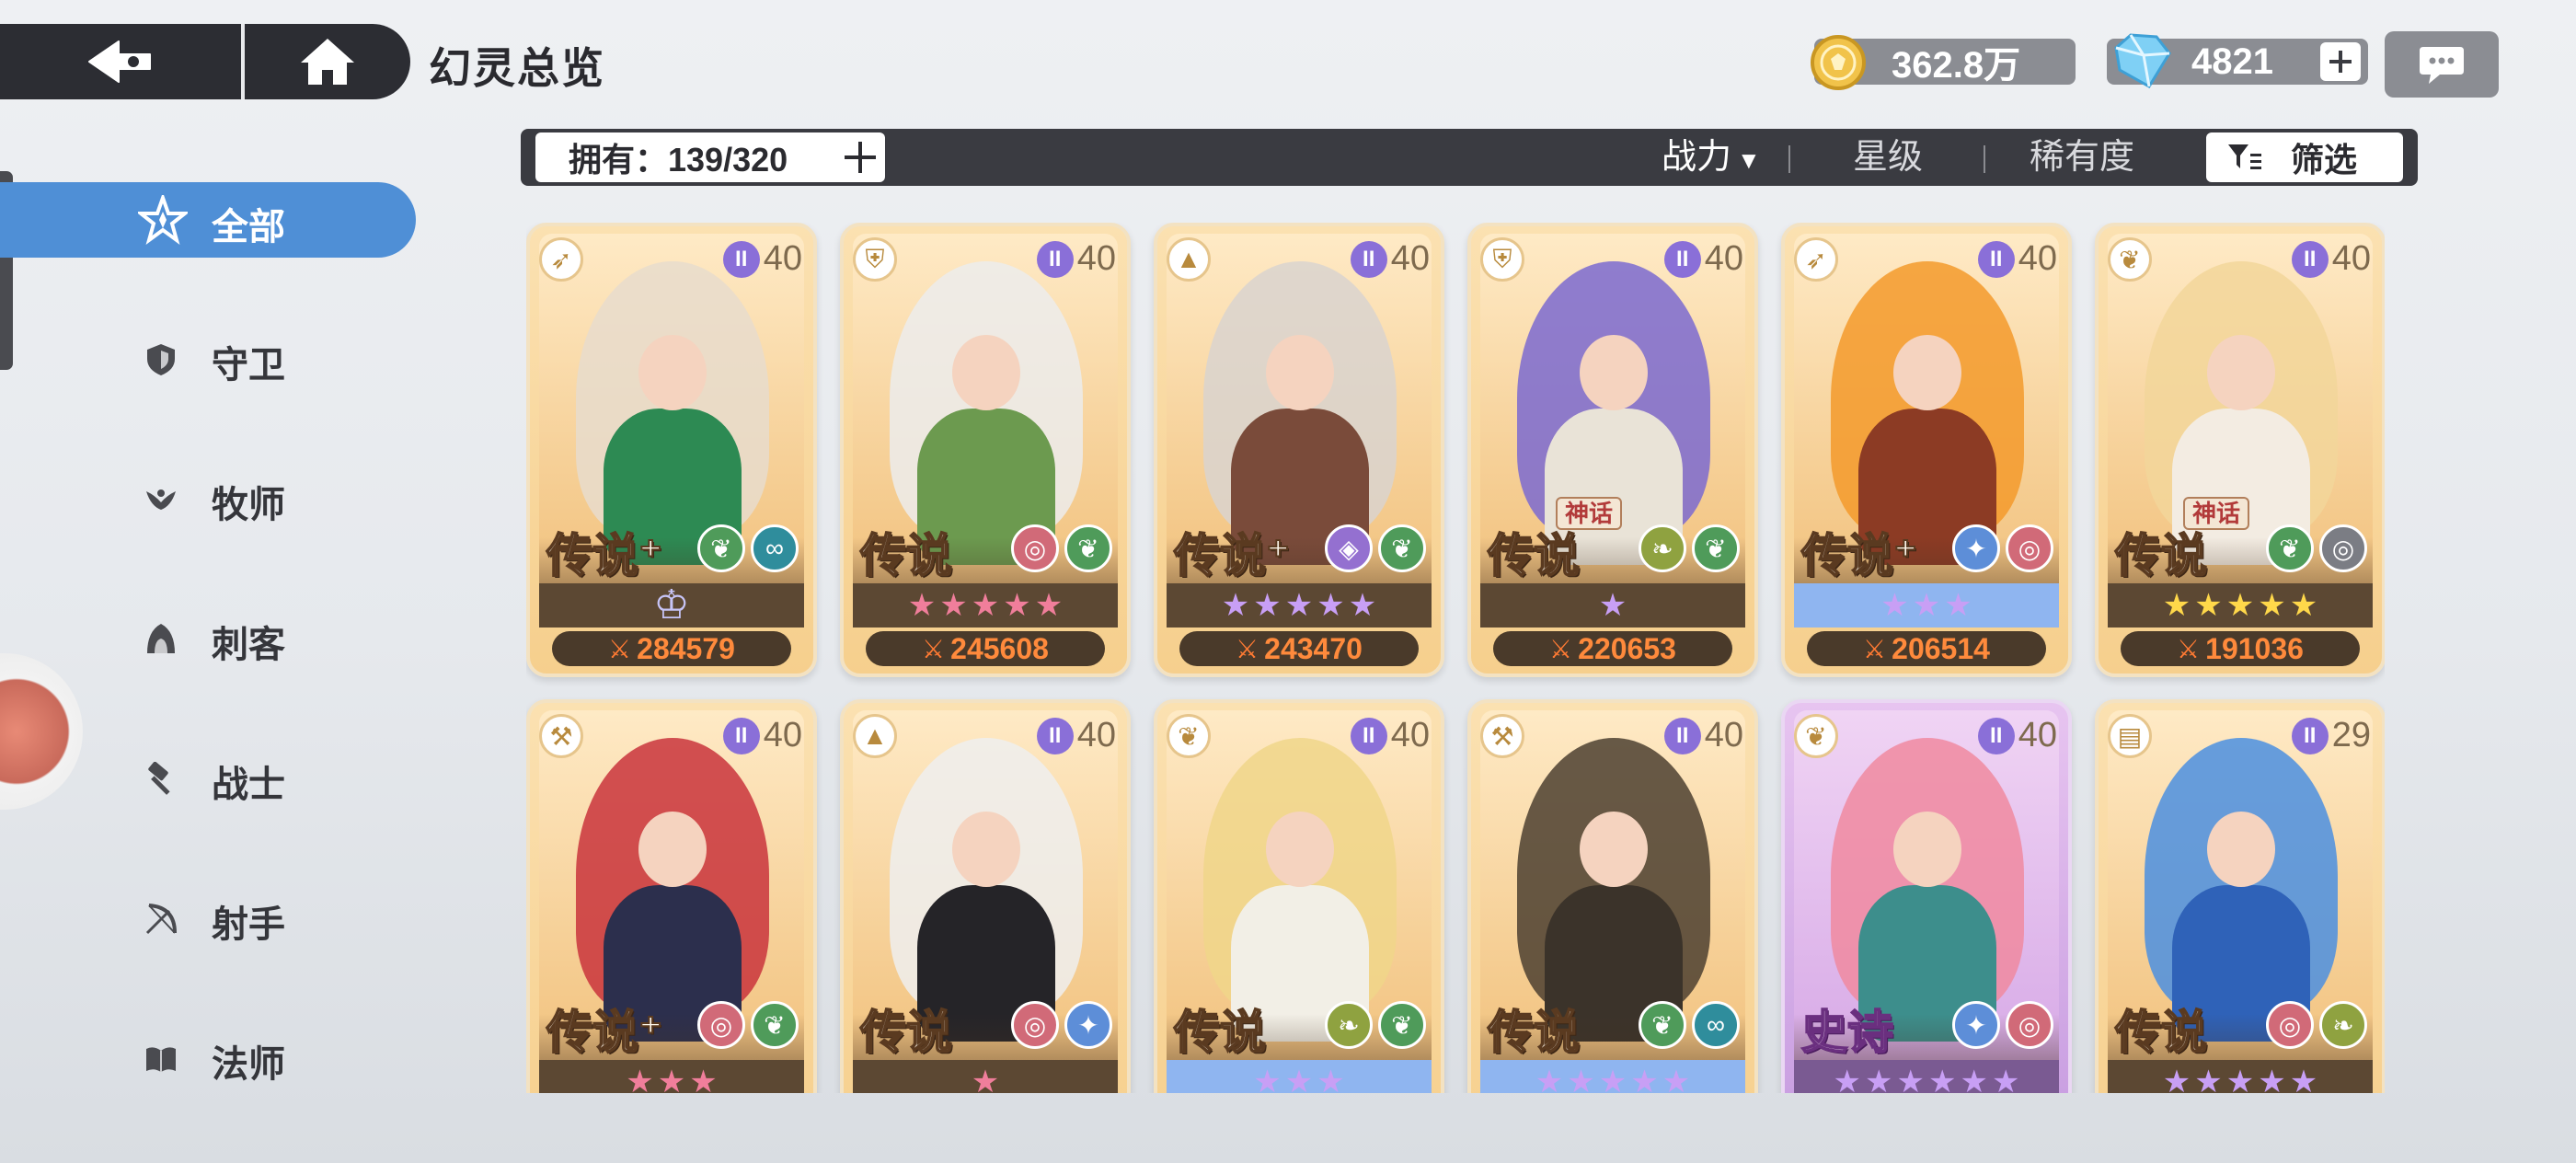  What do you see at coordinates (1299, 450) in the screenshot?
I see `character-card: ▲ II 40 传说⁺ ◈ ❦ ★ ★ ★ ★ ★ ⚔ 243470` at bounding box center [1299, 450].